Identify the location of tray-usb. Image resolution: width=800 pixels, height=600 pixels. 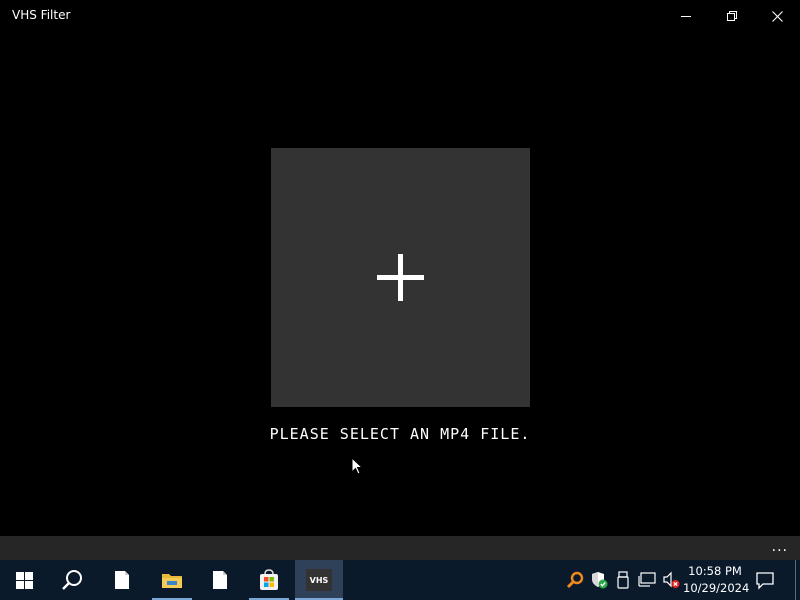
(623, 580).